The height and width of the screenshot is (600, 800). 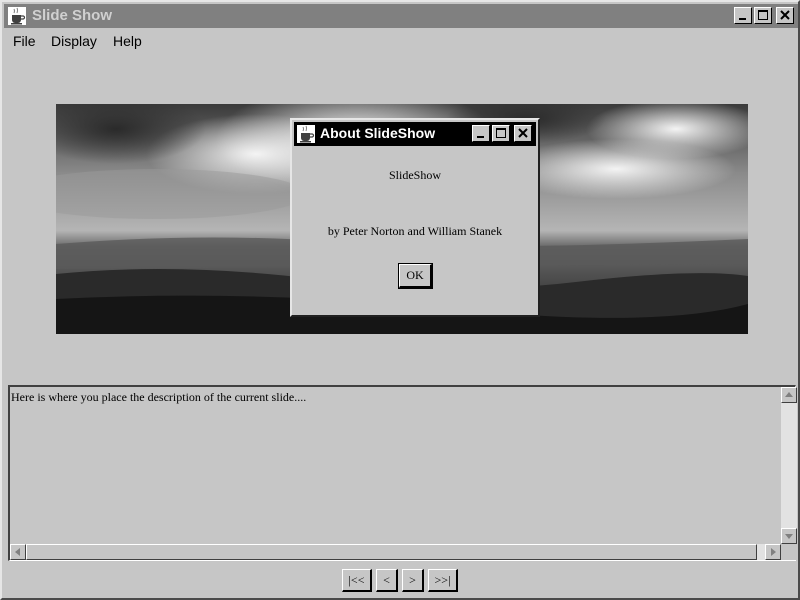 What do you see at coordinates (74, 41) in the screenshot?
I see `menu-display: Display` at bounding box center [74, 41].